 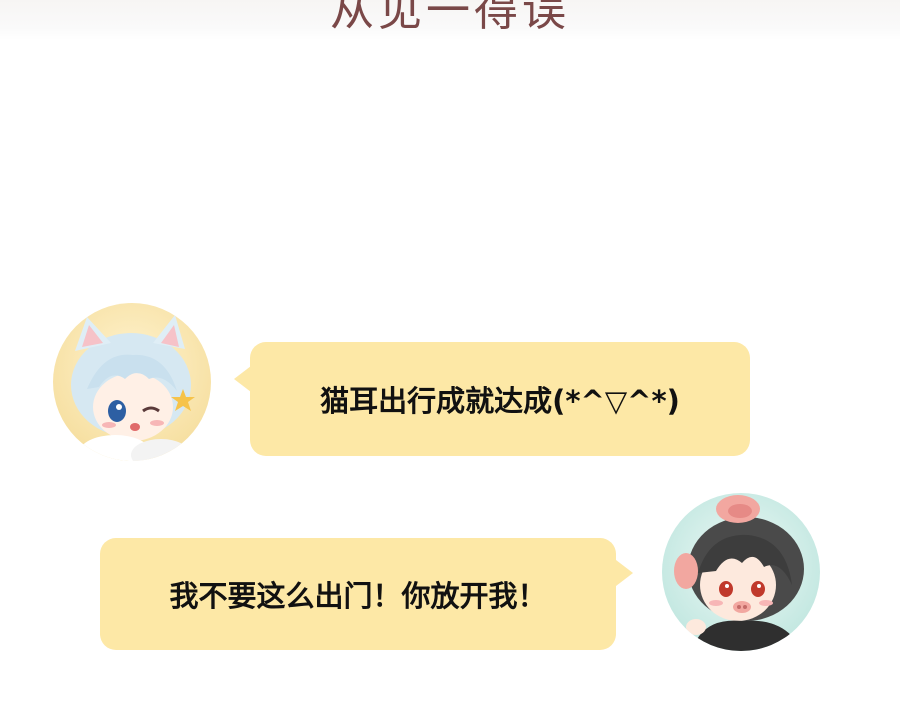 What do you see at coordinates (132, 382) in the screenshot?
I see `cat-ear-boy-avatar-icon` at bounding box center [132, 382].